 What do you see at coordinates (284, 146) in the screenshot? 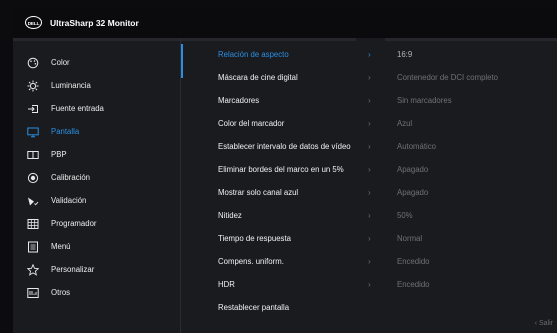
I see `setting-video-range: Establecer intervalo de datos de vídeo` at bounding box center [284, 146].